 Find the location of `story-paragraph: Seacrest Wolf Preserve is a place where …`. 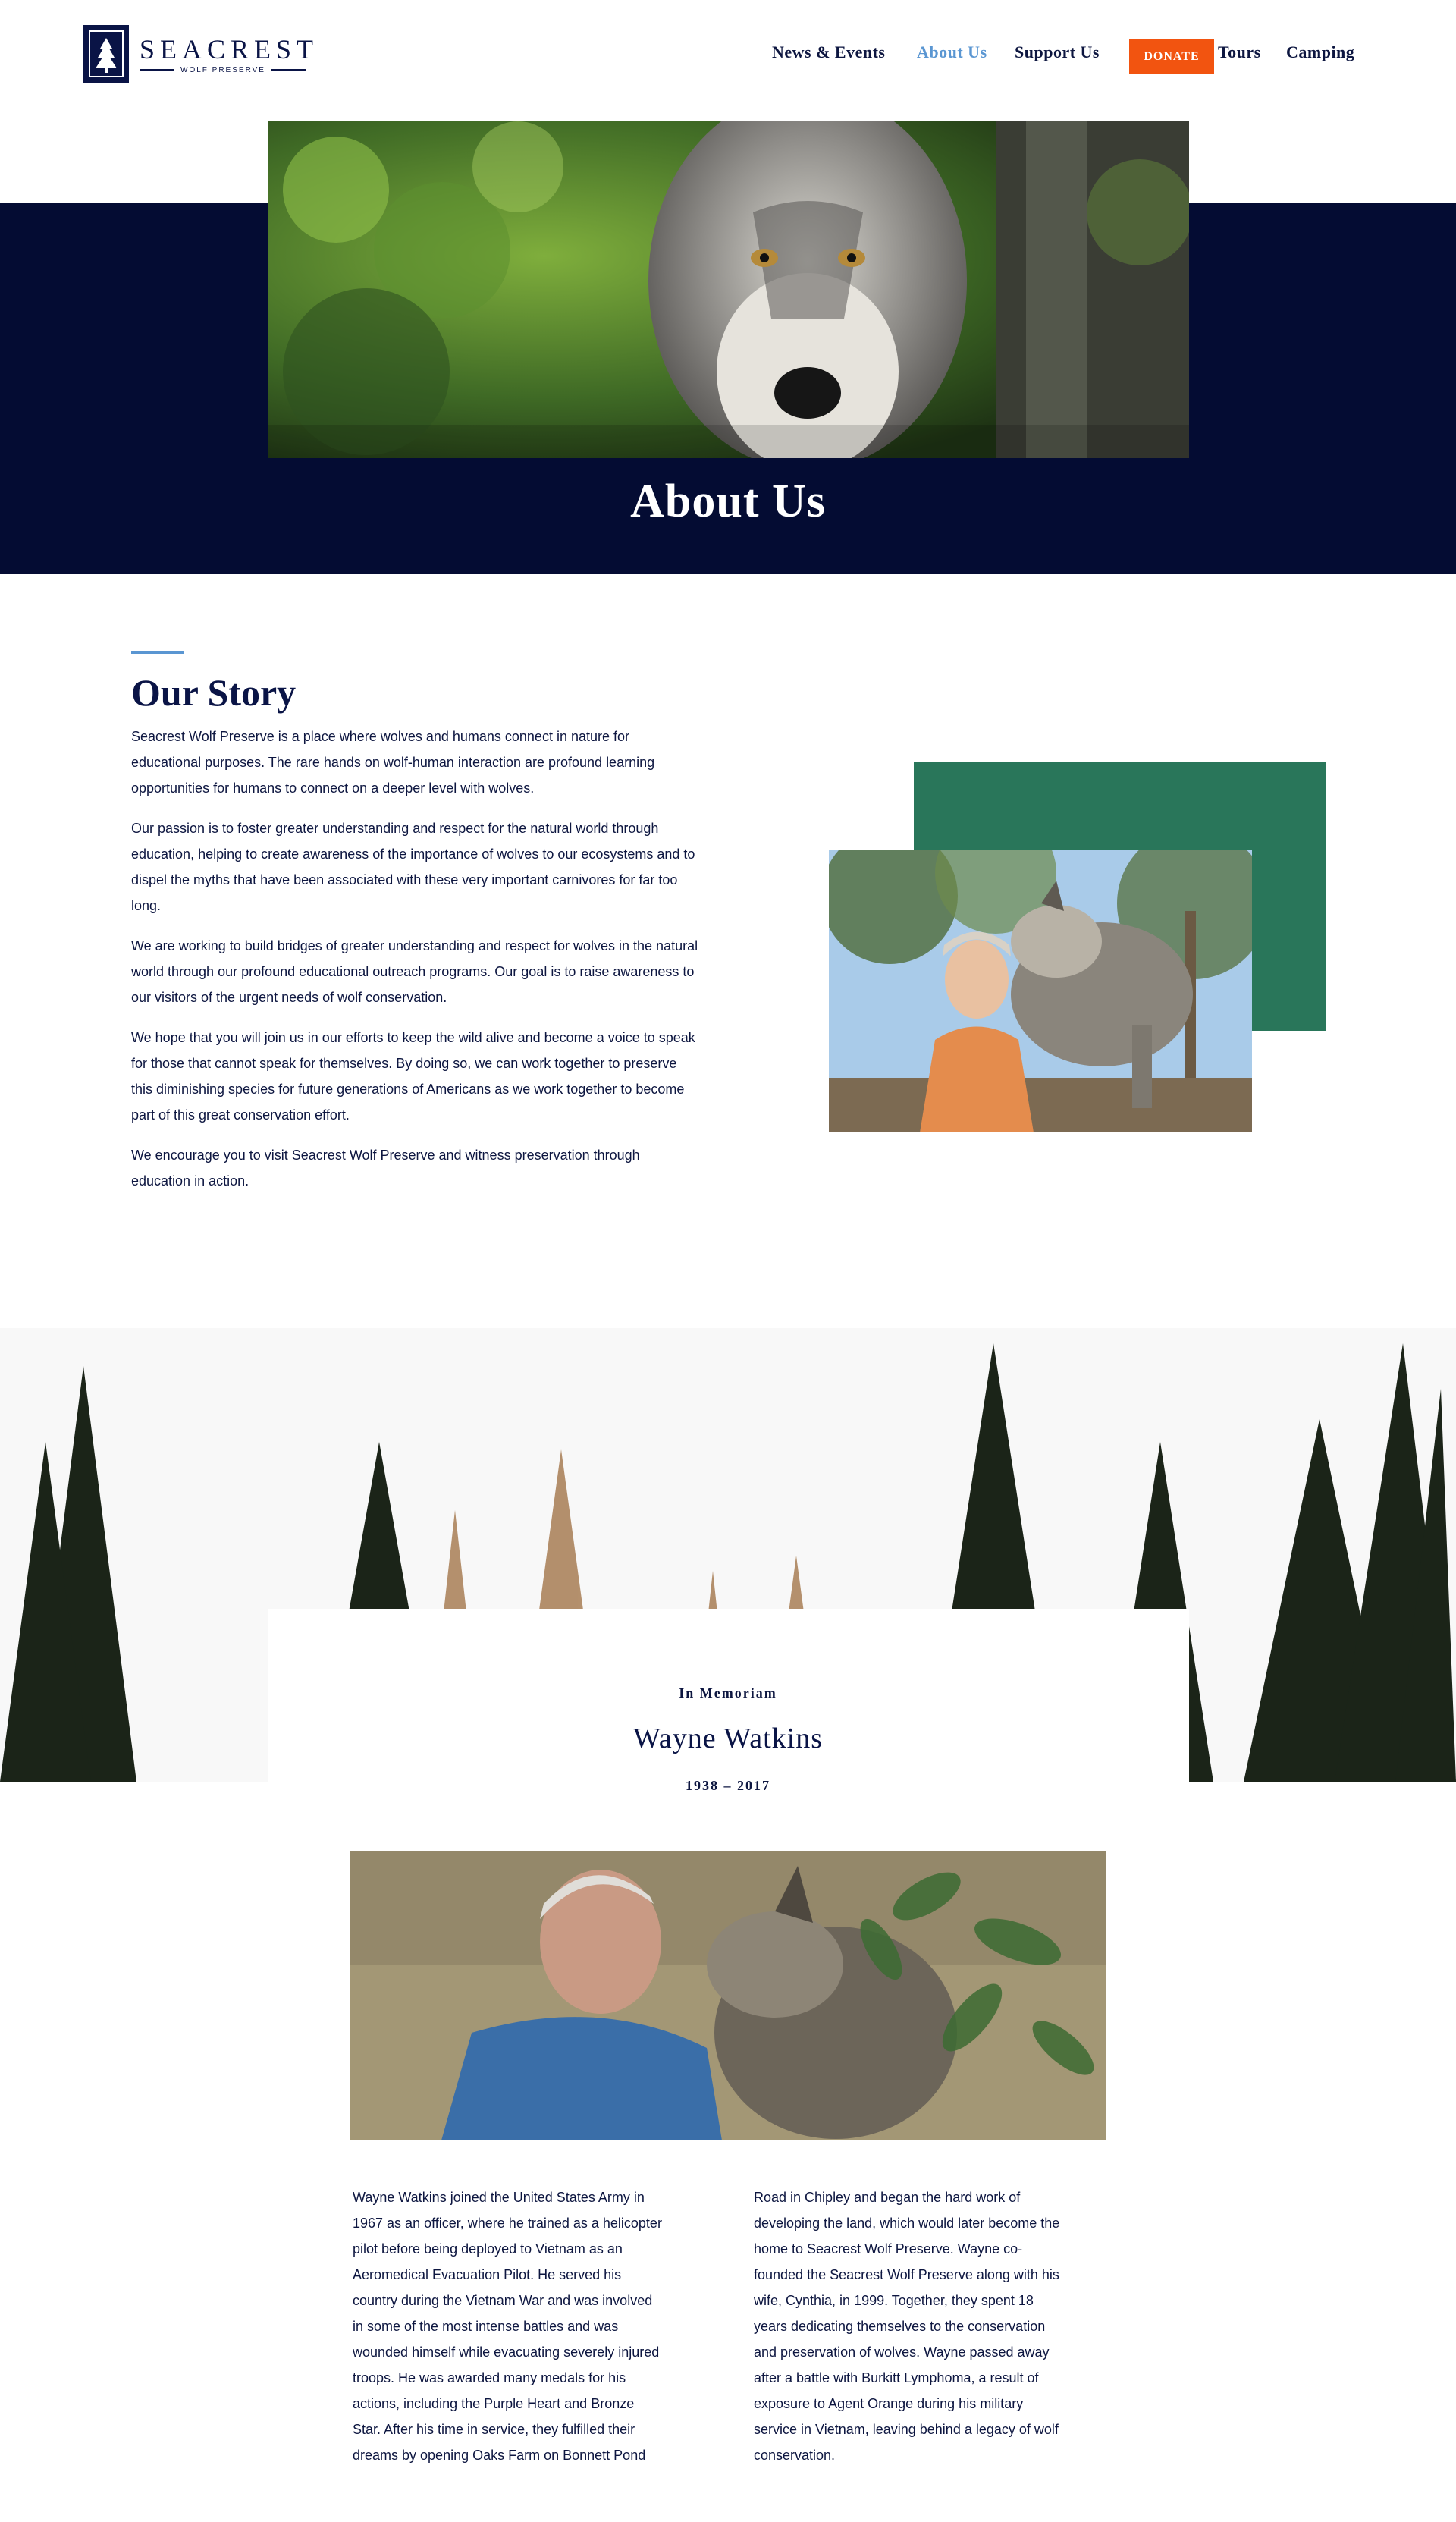

story-paragraph: Seacrest Wolf Preserve is a place where … is located at coordinates (393, 762).